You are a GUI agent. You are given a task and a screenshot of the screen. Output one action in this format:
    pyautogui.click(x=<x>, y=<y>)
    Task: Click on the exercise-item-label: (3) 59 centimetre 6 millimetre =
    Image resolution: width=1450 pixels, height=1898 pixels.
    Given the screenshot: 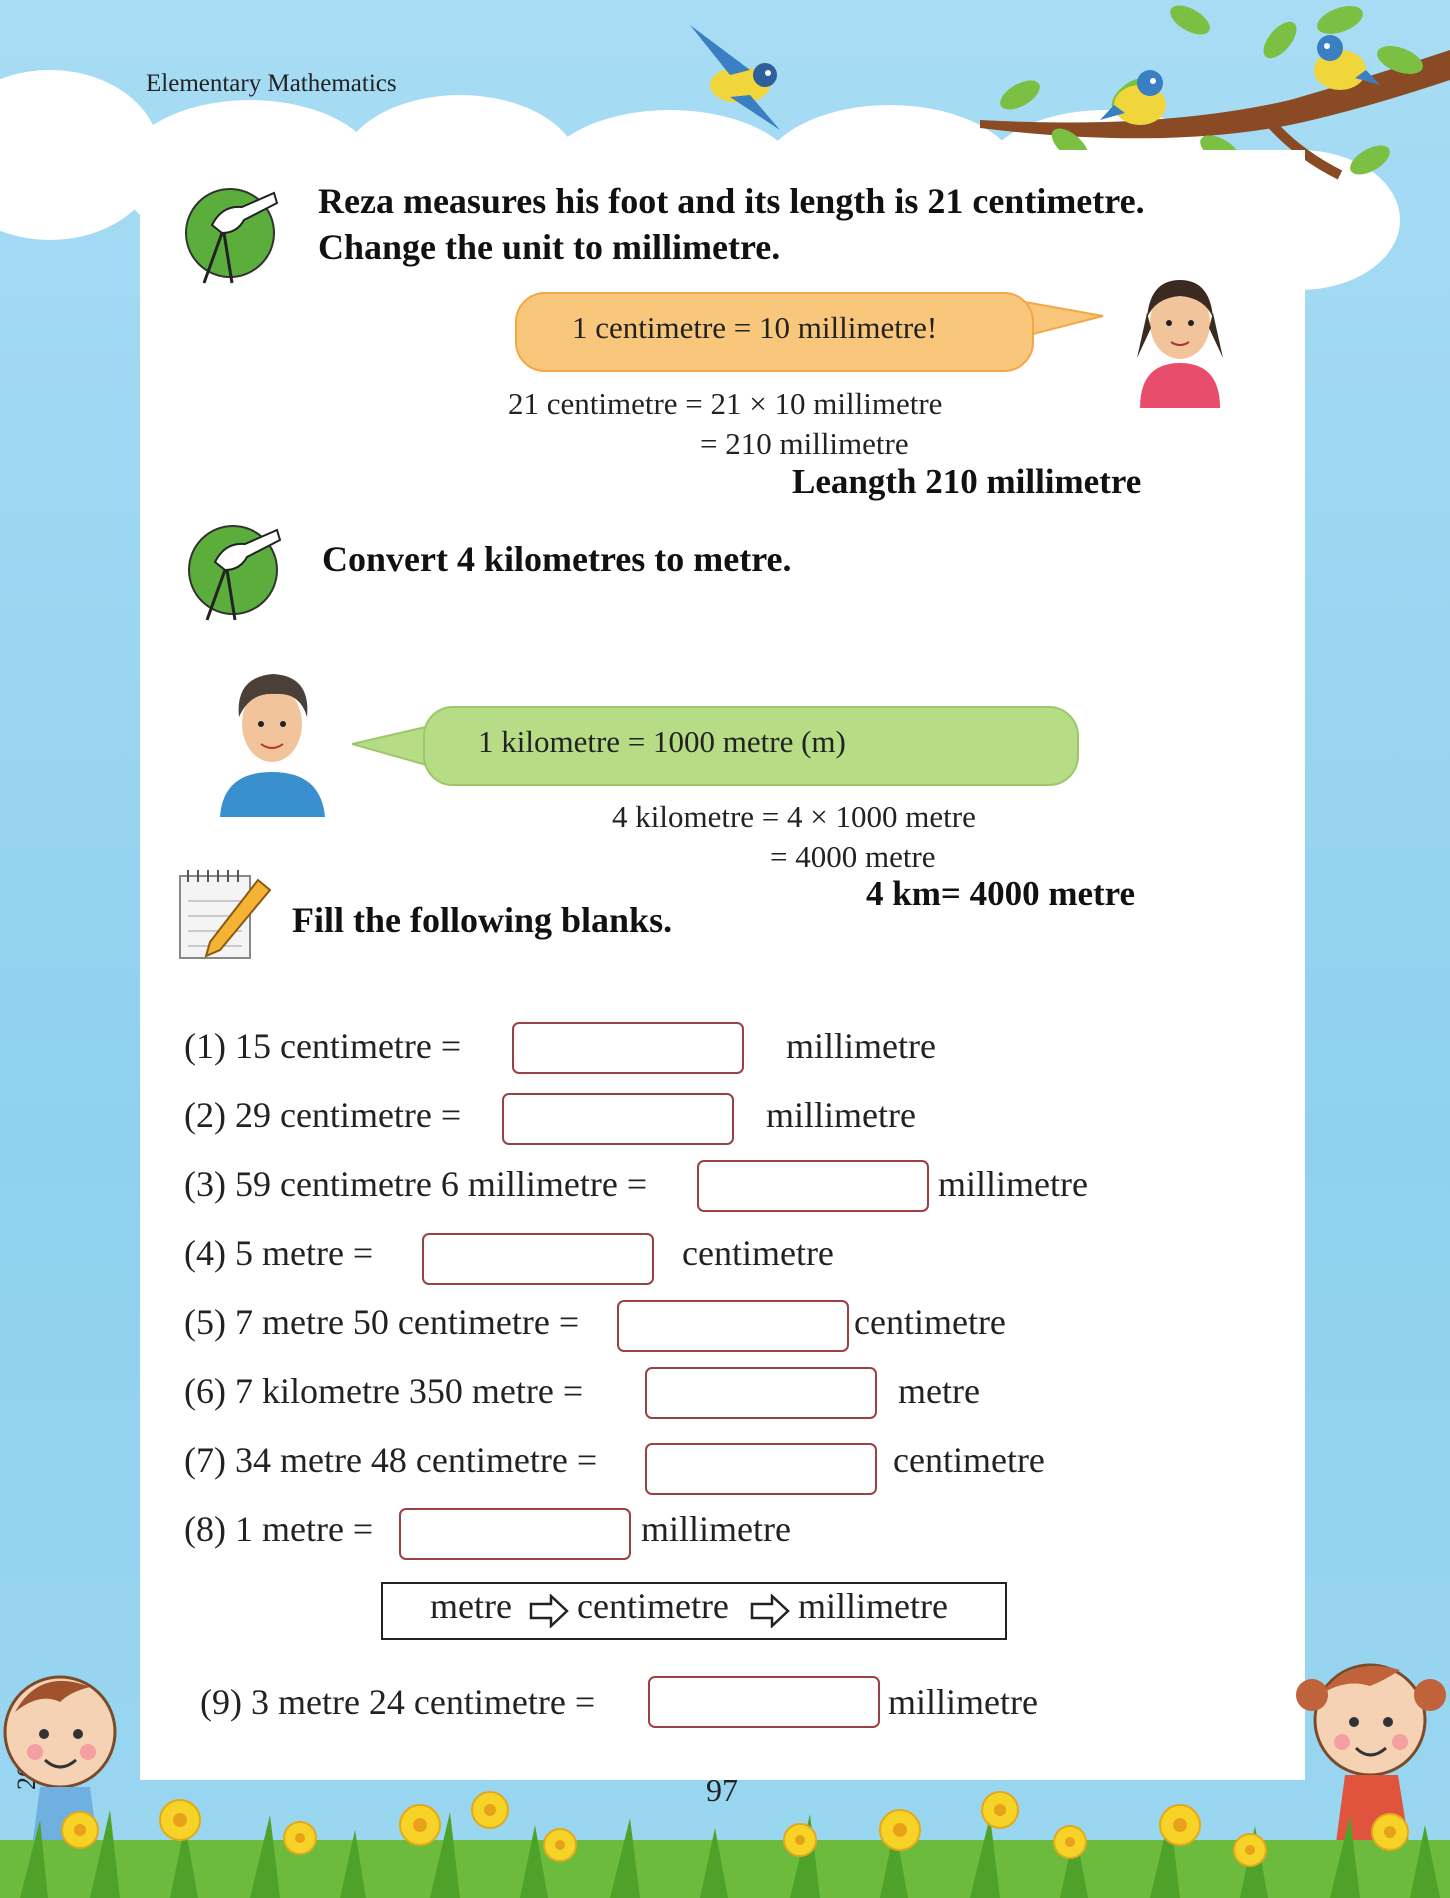 What is the action you would take?
    pyautogui.click(x=416, y=1184)
    